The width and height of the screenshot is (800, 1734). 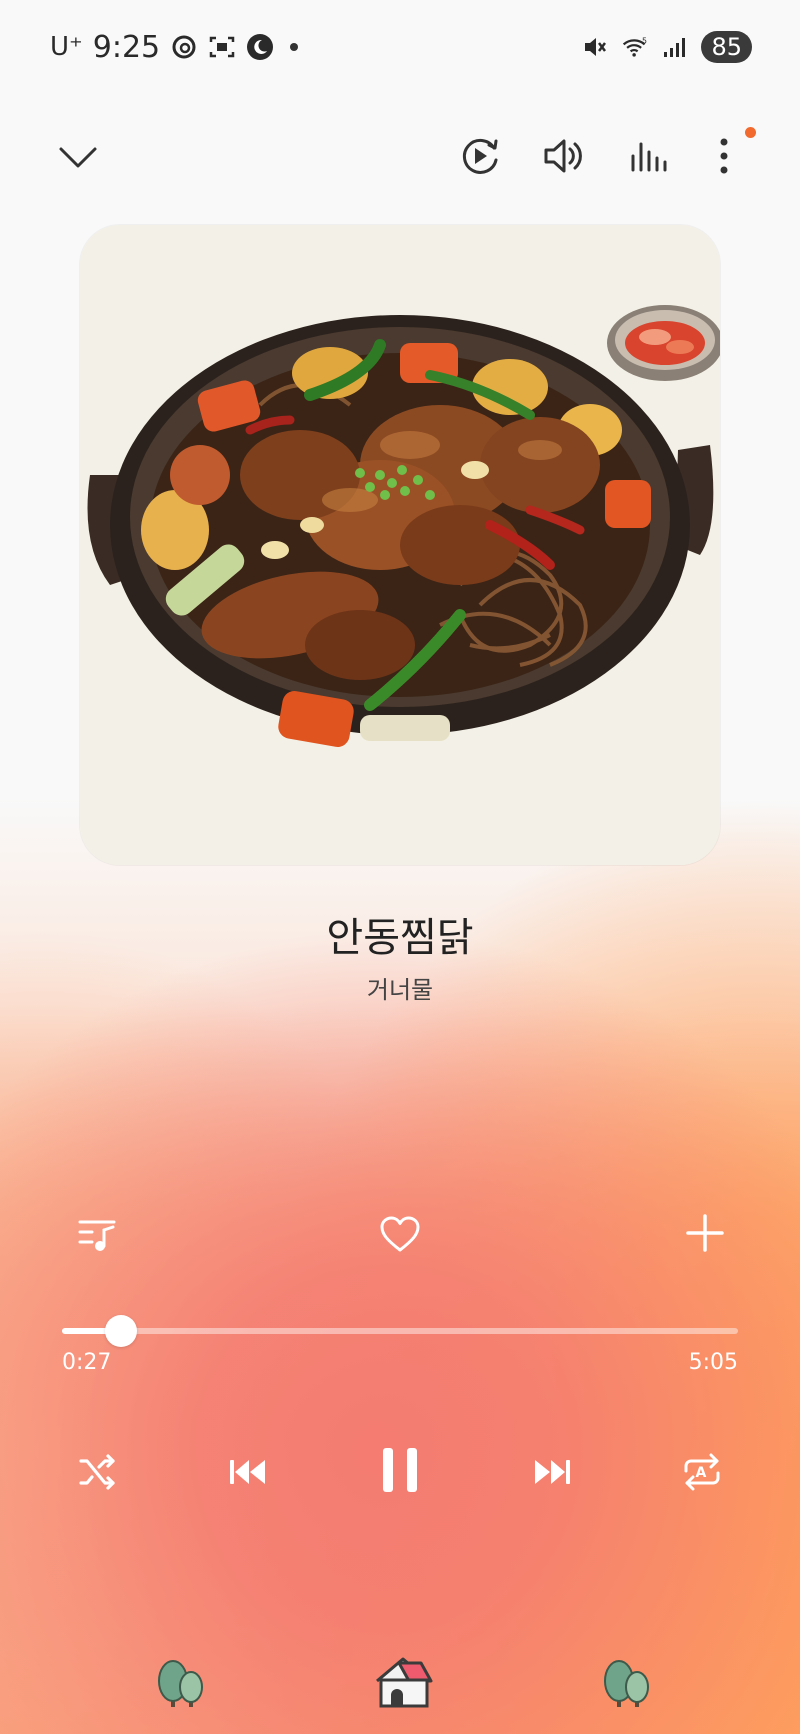 What do you see at coordinates (726, 47) in the screenshot?
I see `battery-indicator: 85` at bounding box center [726, 47].